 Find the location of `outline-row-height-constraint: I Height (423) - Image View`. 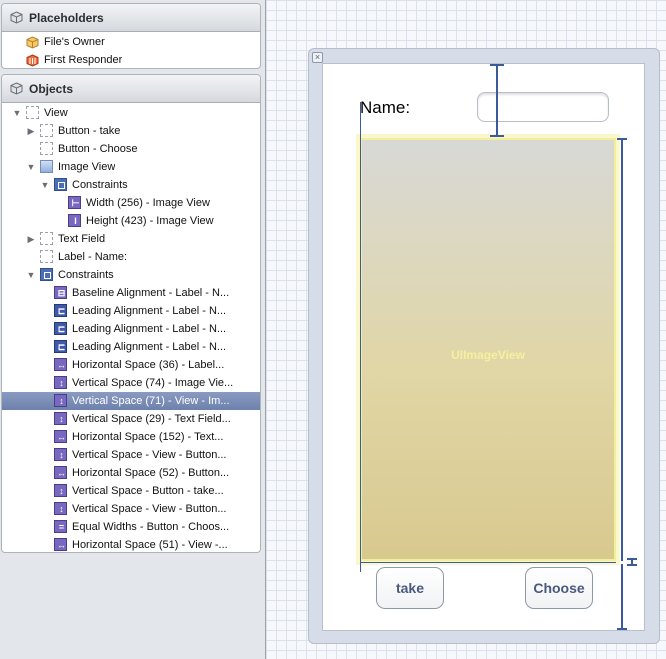

outline-row-height-constraint: I Height (423) - Image View is located at coordinates (131, 221).